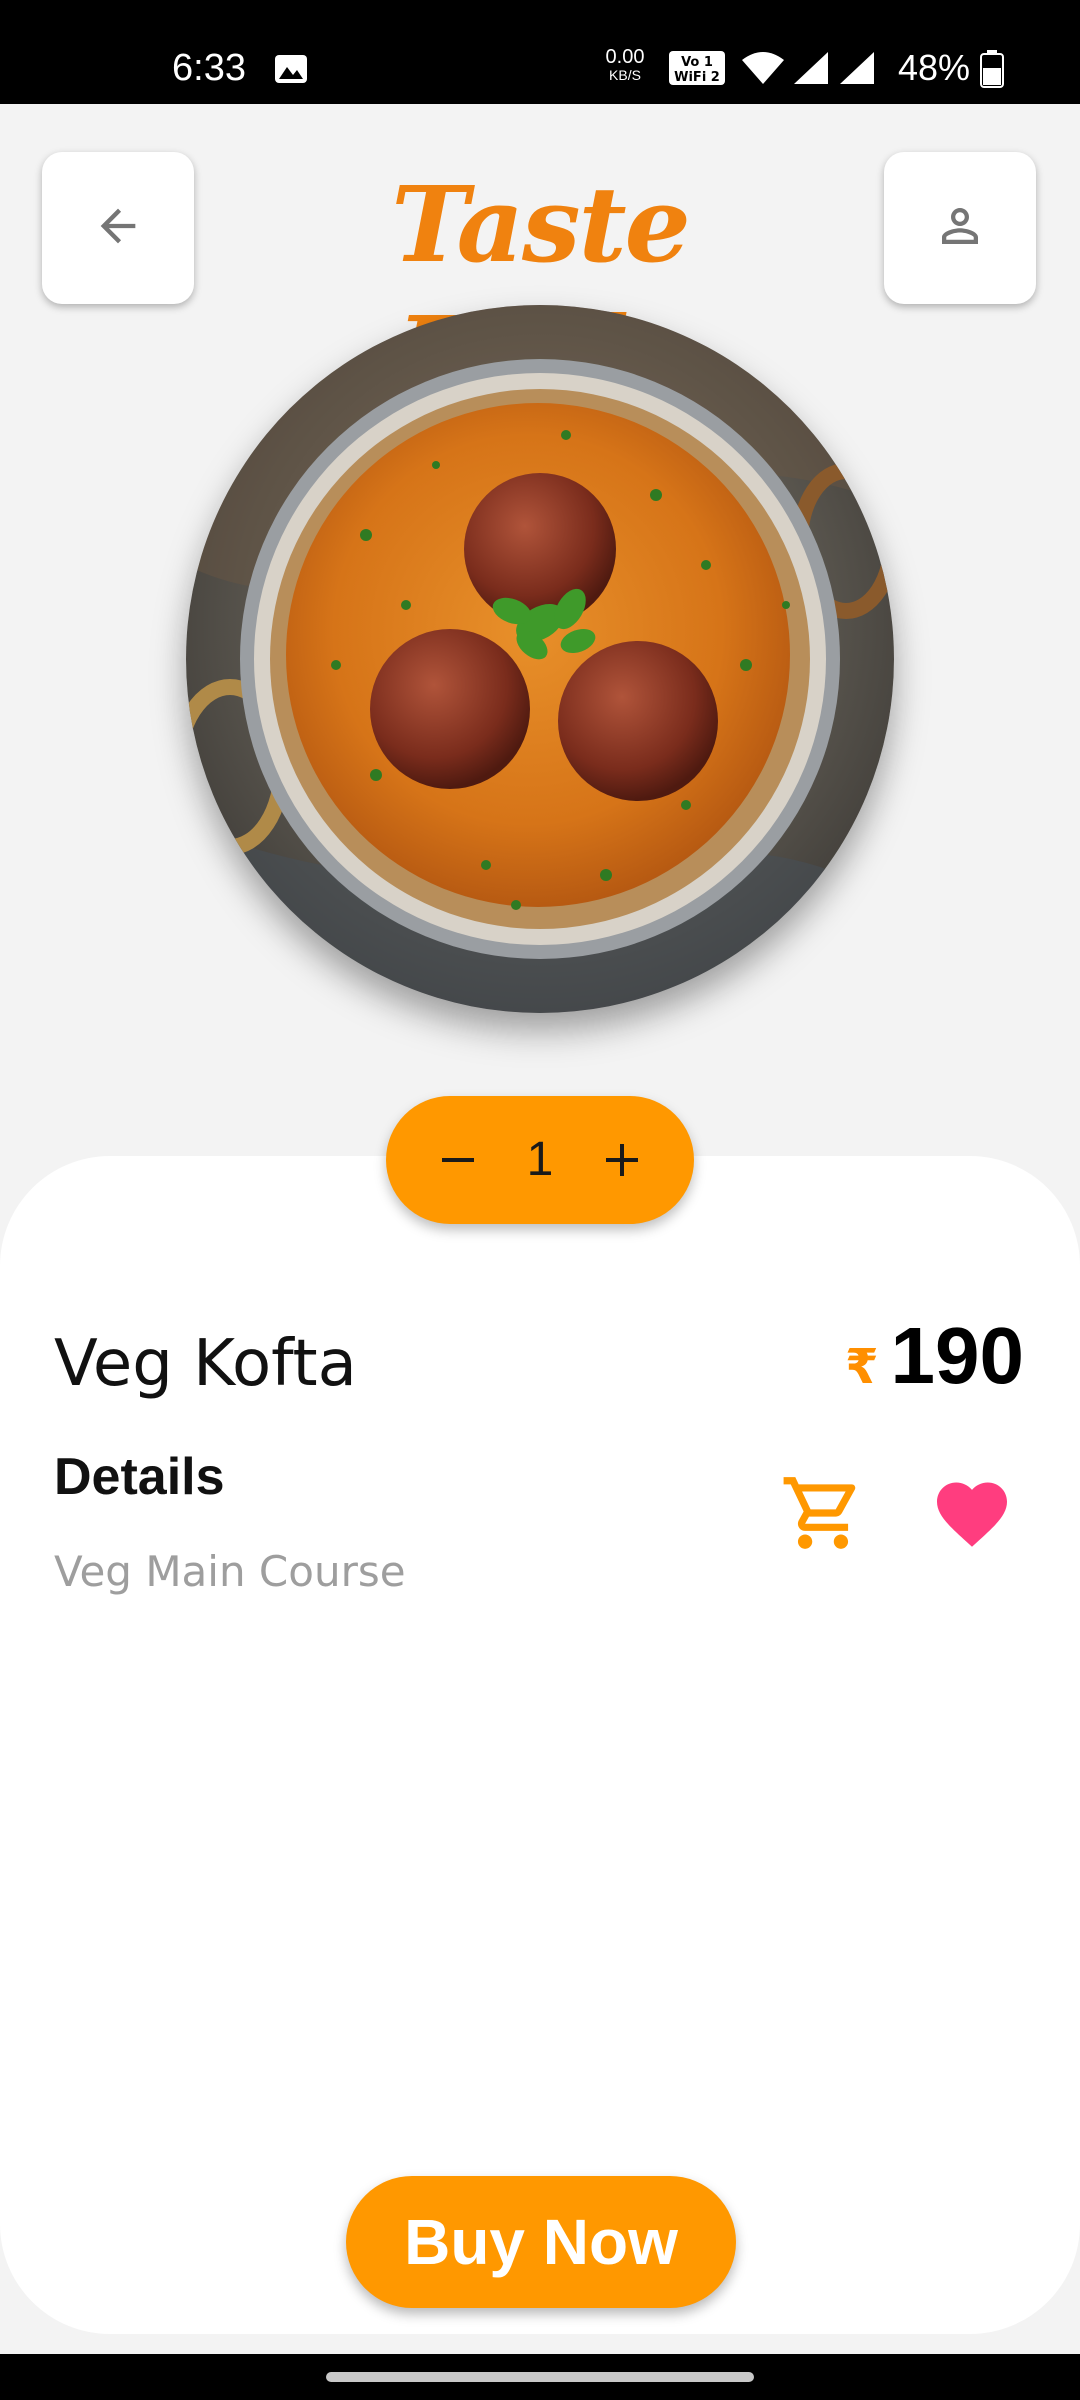 The width and height of the screenshot is (1080, 2400). I want to click on net-speed: 0.00 KB/S, so click(625, 65).